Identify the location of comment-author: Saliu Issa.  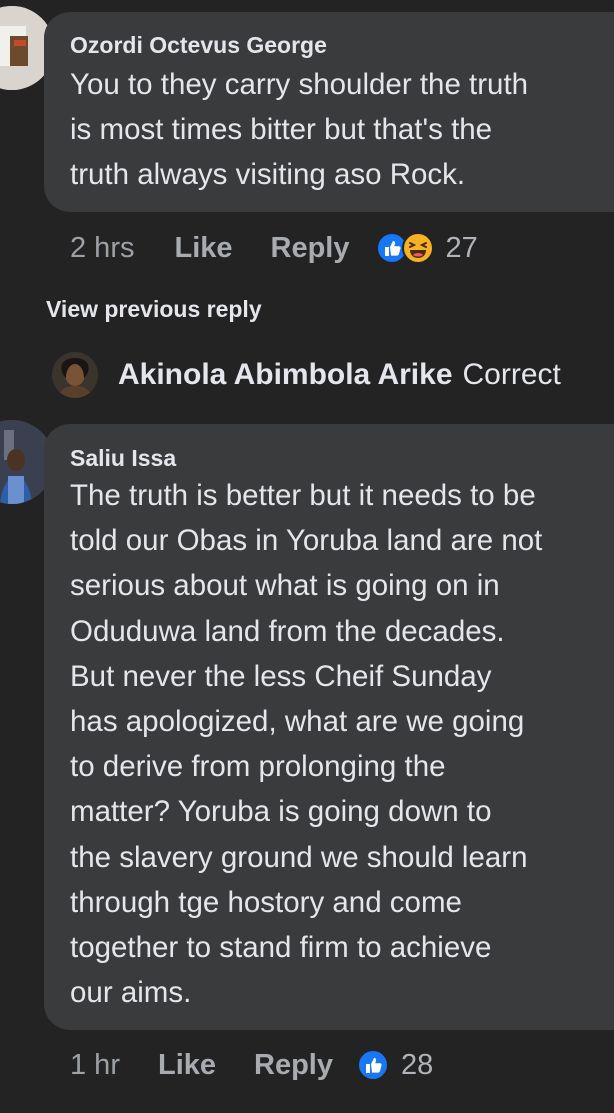
(123, 458).